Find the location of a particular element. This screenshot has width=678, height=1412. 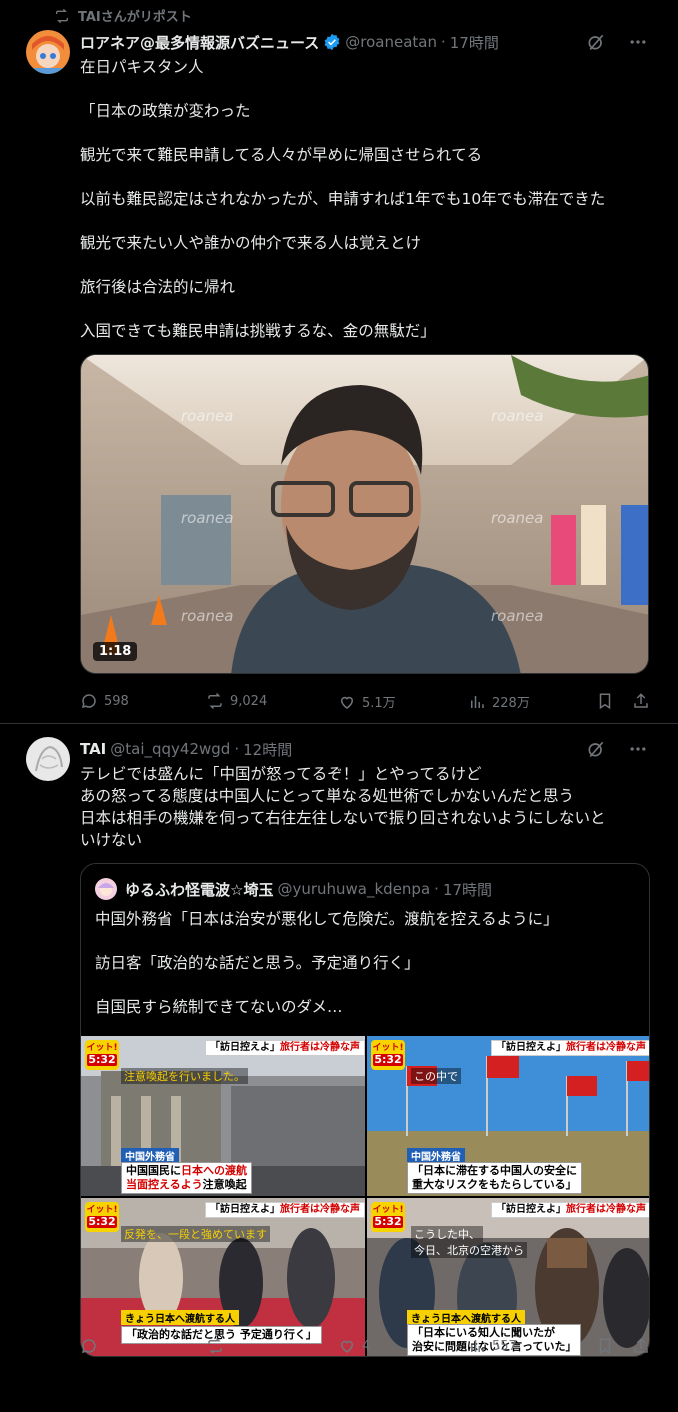

author-name: TAI is located at coordinates (93, 749).